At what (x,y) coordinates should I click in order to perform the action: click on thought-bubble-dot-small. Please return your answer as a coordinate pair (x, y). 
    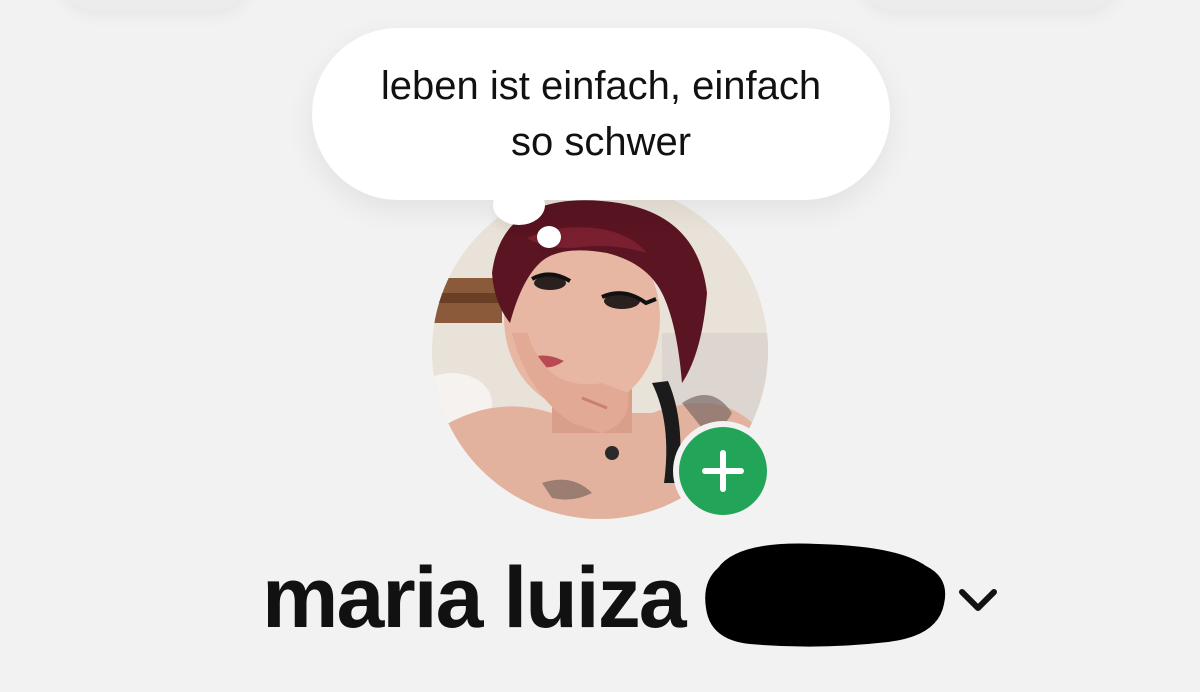
    Looking at the image, I should click on (549, 237).